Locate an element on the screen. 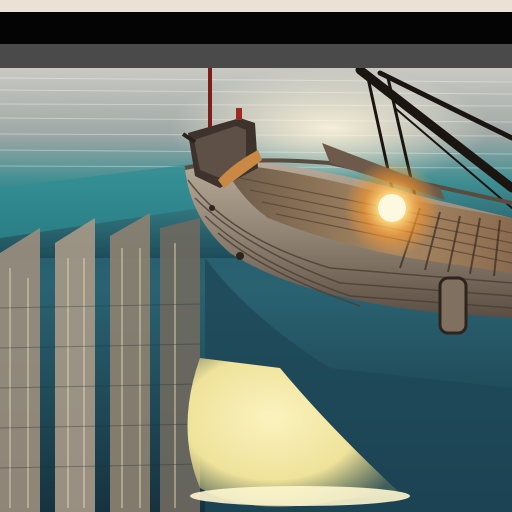  top-strip is located at coordinates (256, 6).